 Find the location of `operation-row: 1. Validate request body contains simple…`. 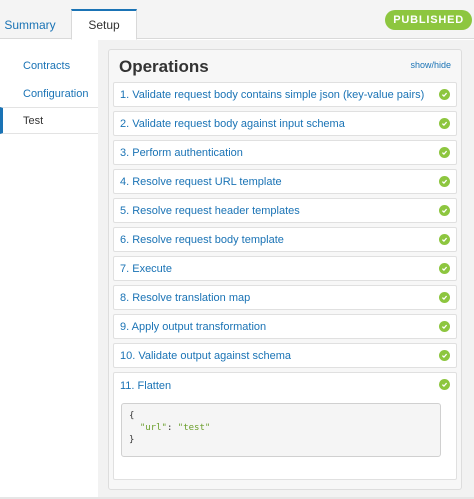

operation-row: 1. Validate request body contains simple… is located at coordinates (285, 94).